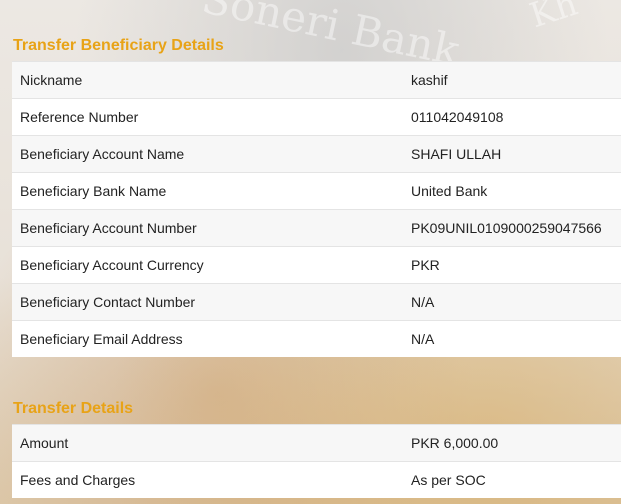 Image resolution: width=621 pixels, height=504 pixels. What do you see at coordinates (203, 154) in the screenshot?
I see `row-label: Beneficiary Account Name` at bounding box center [203, 154].